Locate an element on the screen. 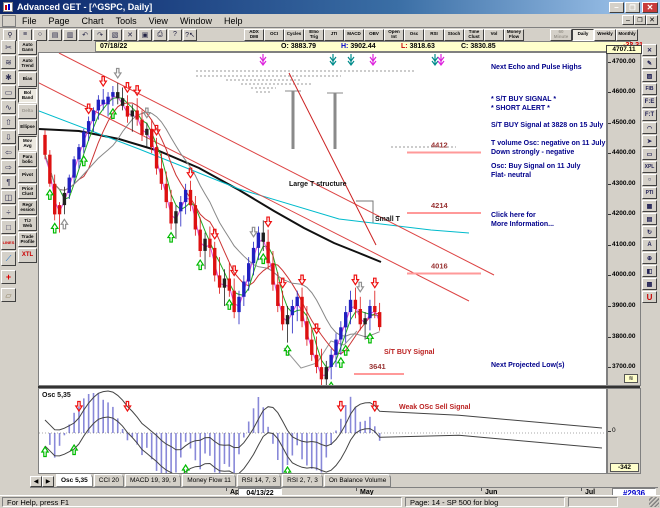  tab-rsi-2-7-3: RSI 2, 7, 3 is located at coordinates (302, 480).